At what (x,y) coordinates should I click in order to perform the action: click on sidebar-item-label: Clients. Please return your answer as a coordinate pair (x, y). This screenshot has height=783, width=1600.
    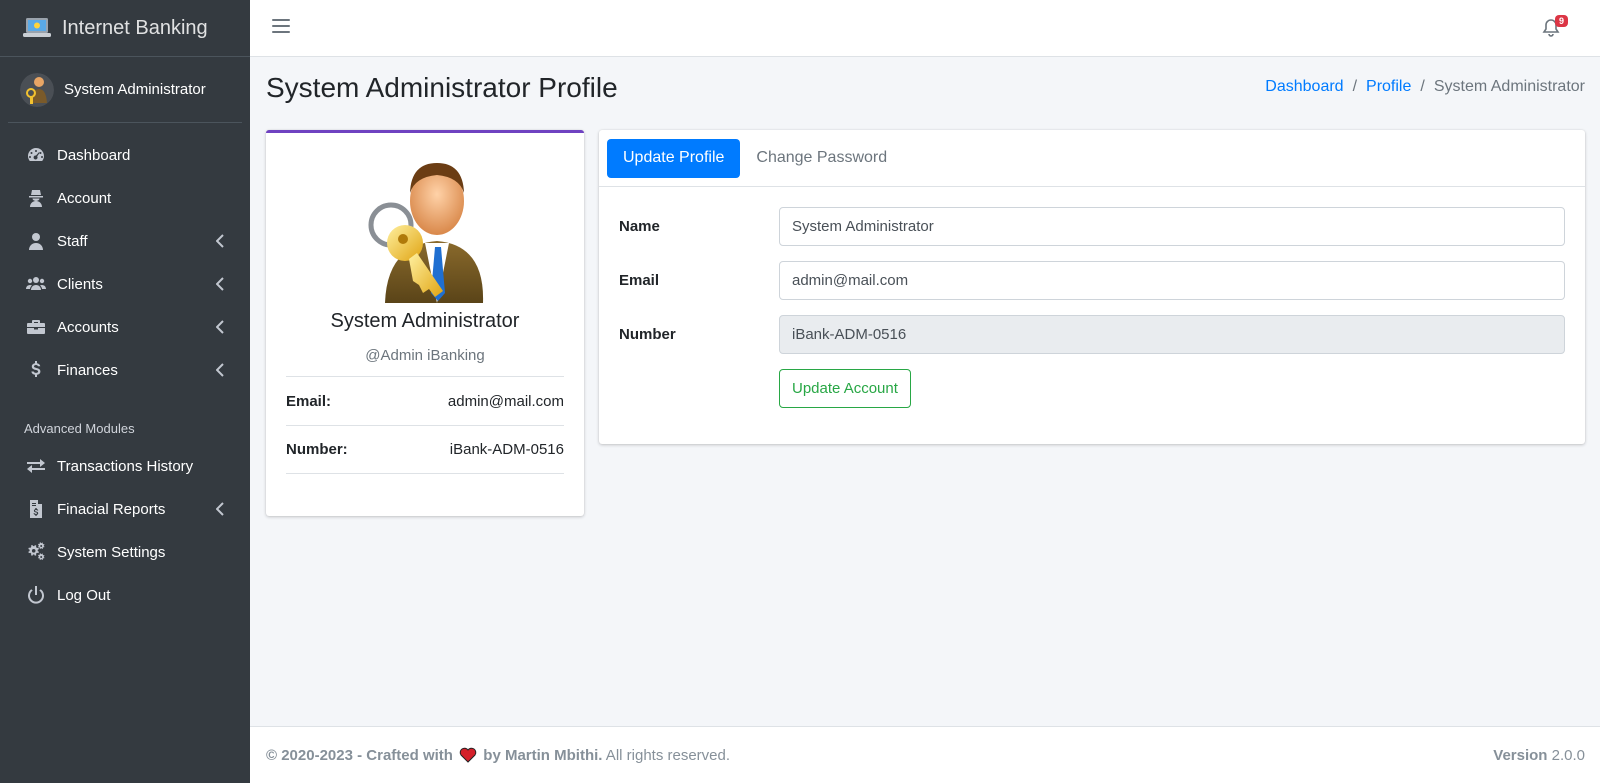
    Looking at the image, I should click on (80, 284).